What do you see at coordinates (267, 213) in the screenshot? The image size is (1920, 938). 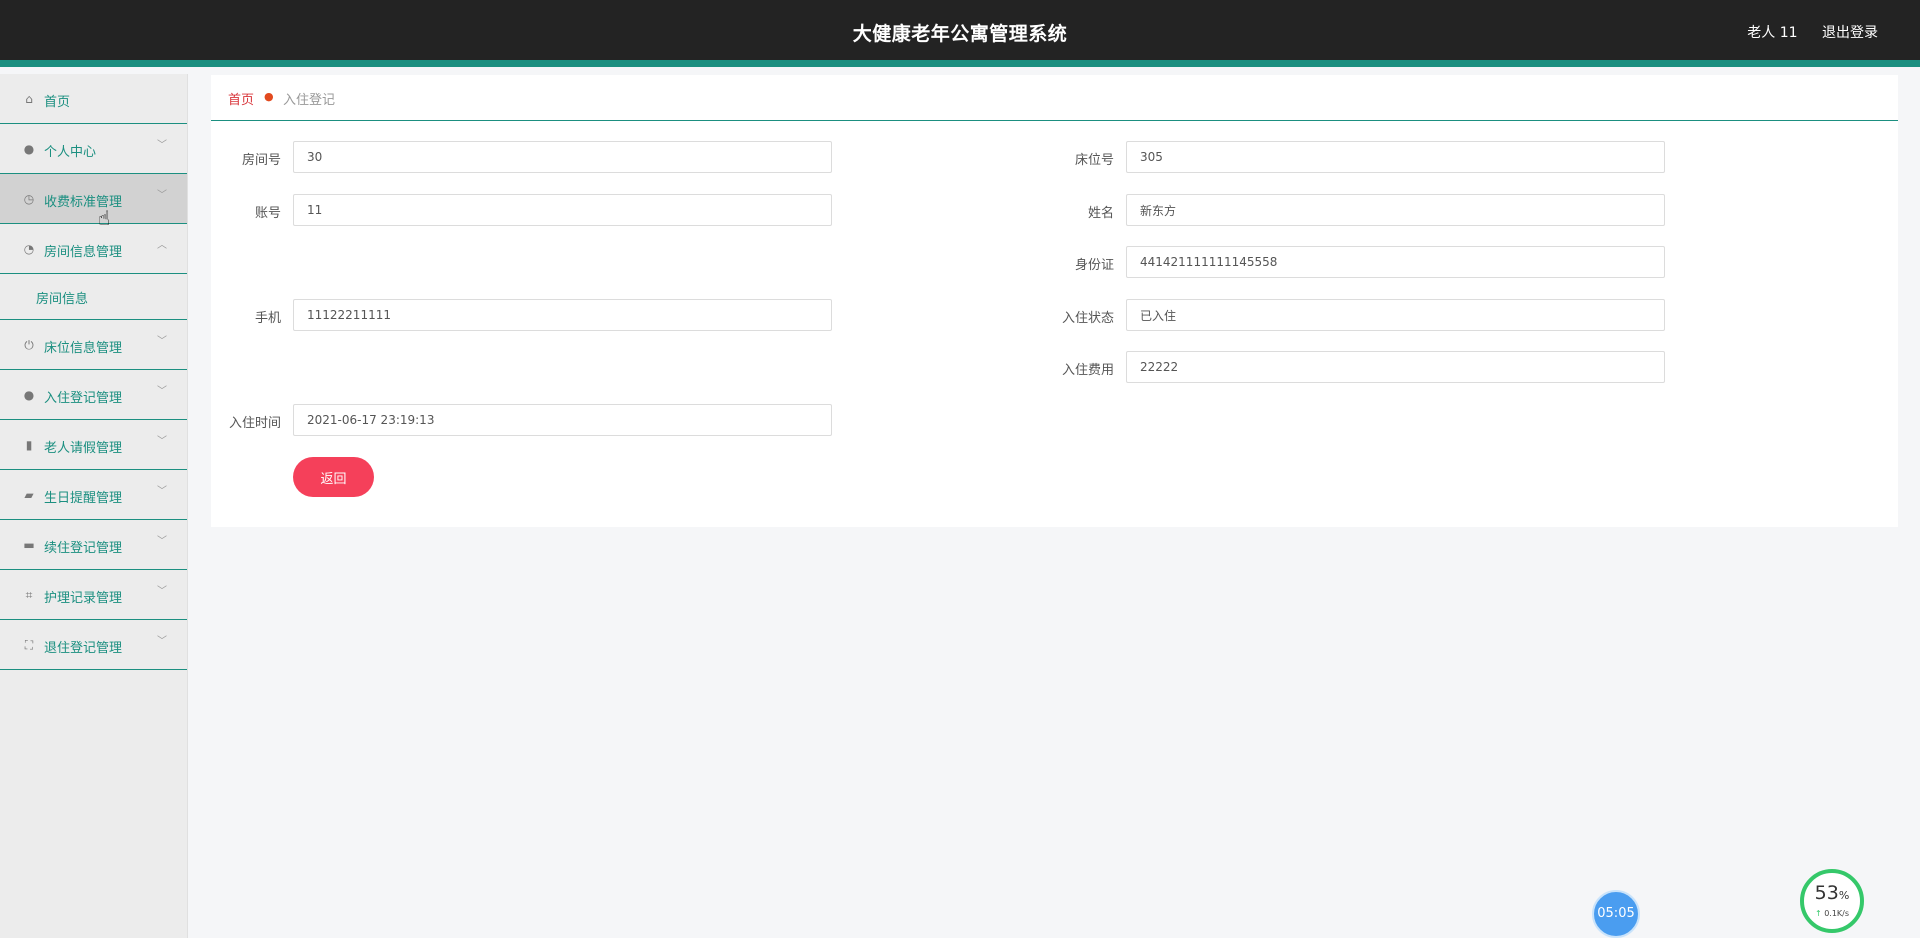 I see `account-label: 账号` at bounding box center [267, 213].